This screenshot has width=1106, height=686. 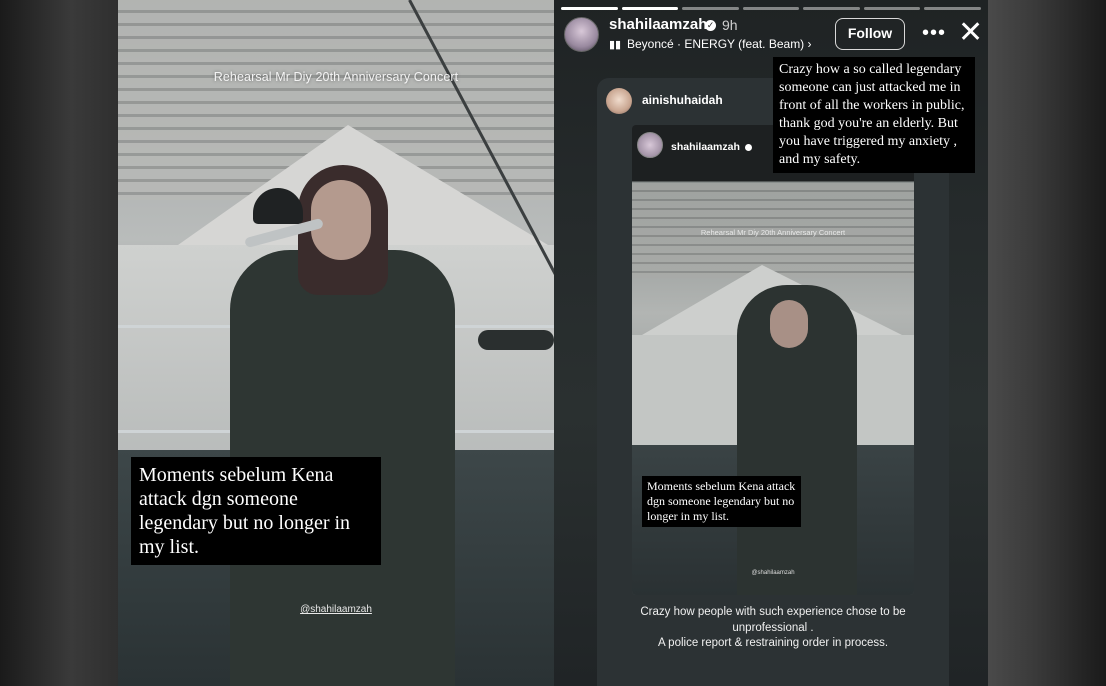 What do you see at coordinates (581, 34) in the screenshot?
I see `avatar` at bounding box center [581, 34].